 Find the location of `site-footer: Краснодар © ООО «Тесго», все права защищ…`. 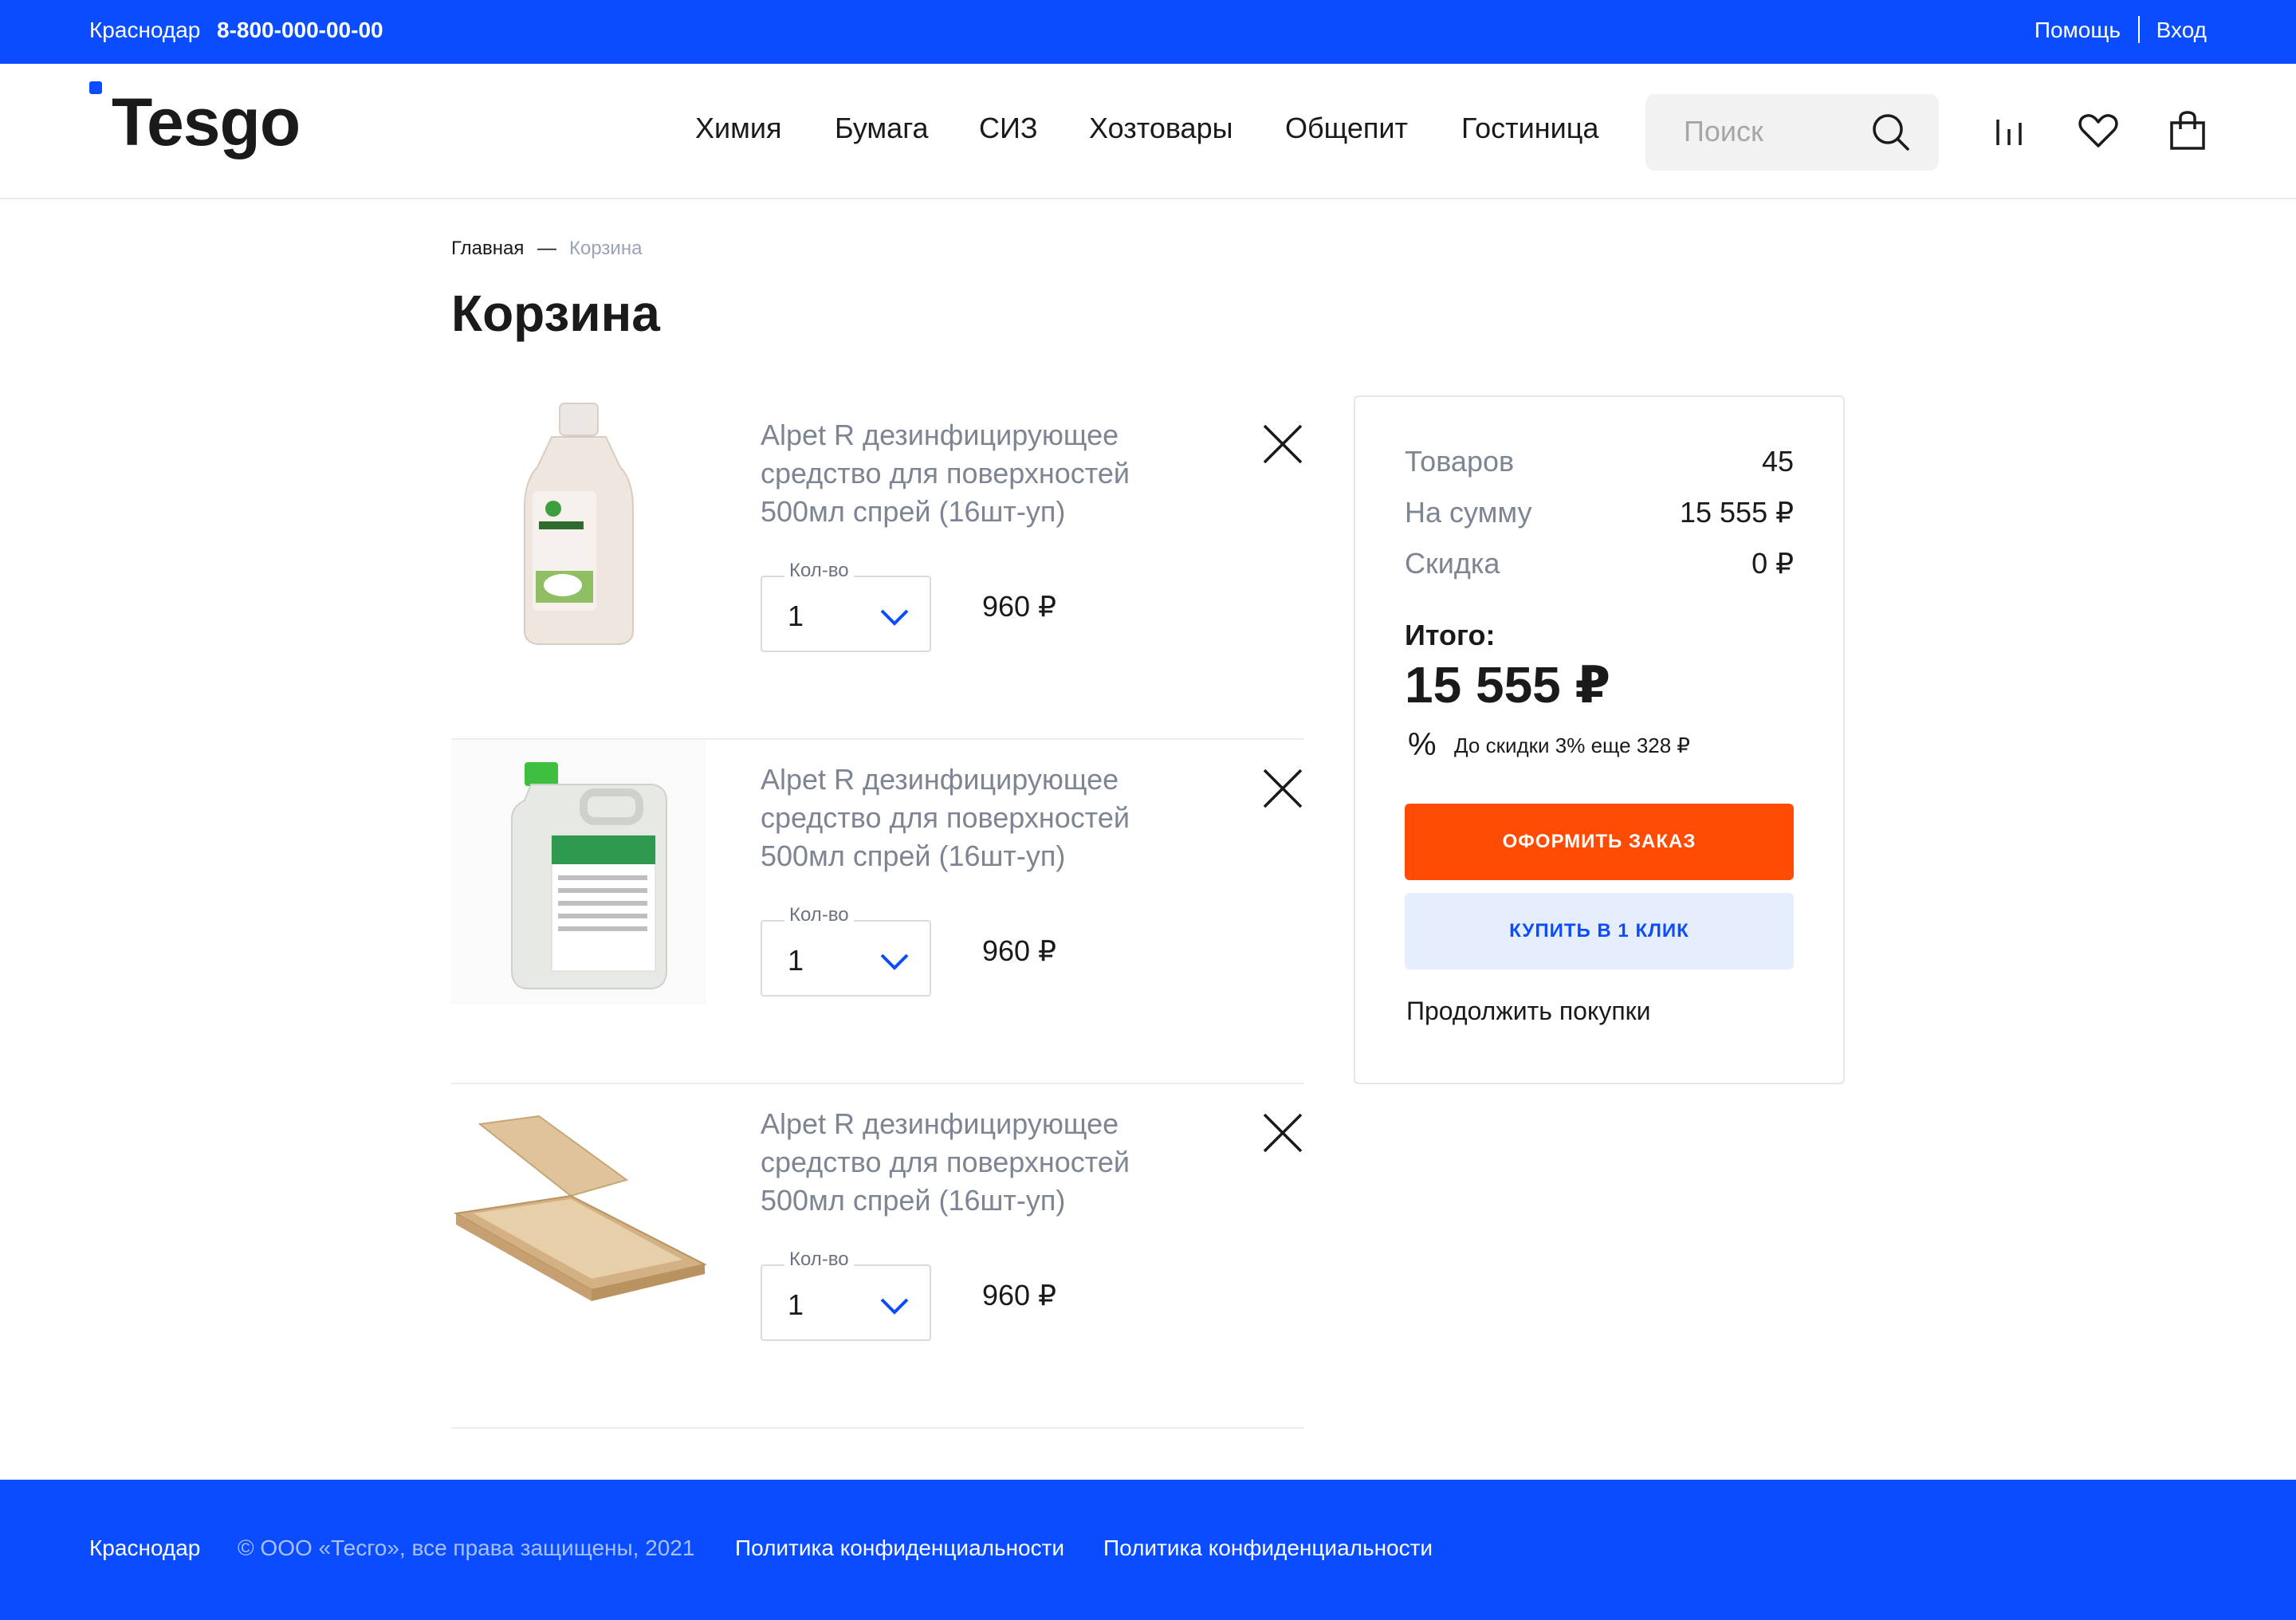

site-footer: Краснодар © ООО «Тесго», все права защищ… is located at coordinates (1148, 1550).